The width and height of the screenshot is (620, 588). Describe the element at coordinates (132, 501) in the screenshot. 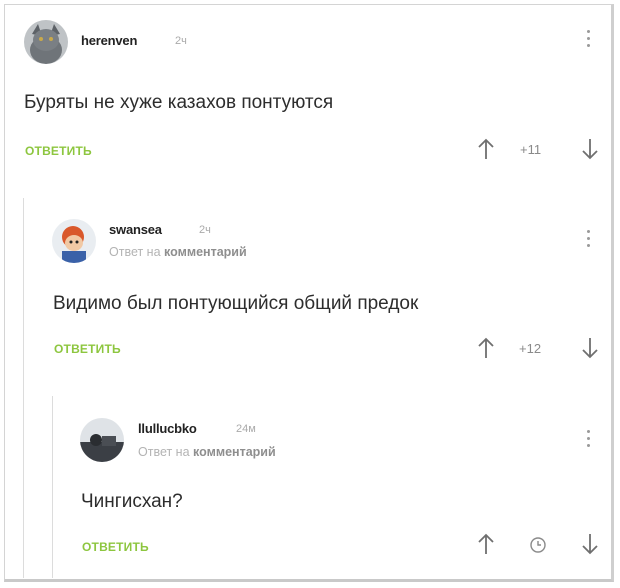

I see `comment-text: Чингисхан?` at that location.